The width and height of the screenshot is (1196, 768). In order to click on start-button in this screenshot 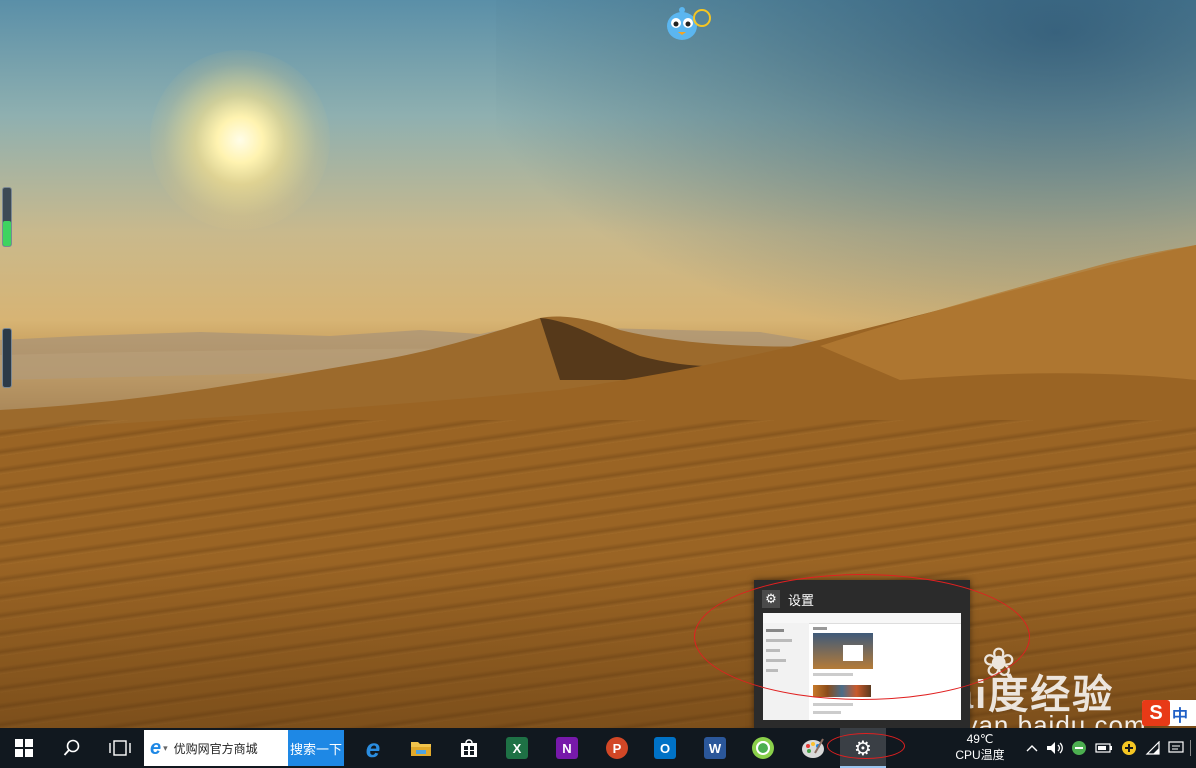, I will do `click(24, 748)`.